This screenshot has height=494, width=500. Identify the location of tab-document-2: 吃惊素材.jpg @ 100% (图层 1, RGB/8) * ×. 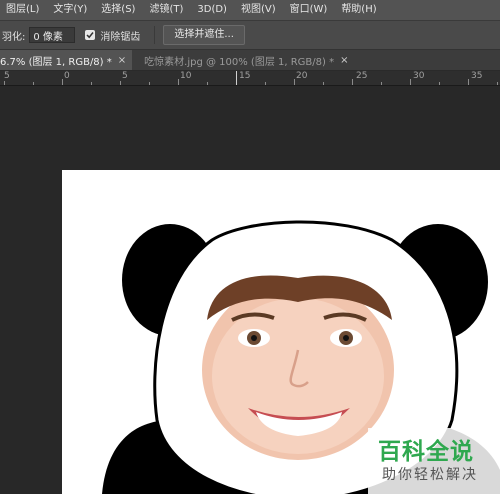
(243, 60).